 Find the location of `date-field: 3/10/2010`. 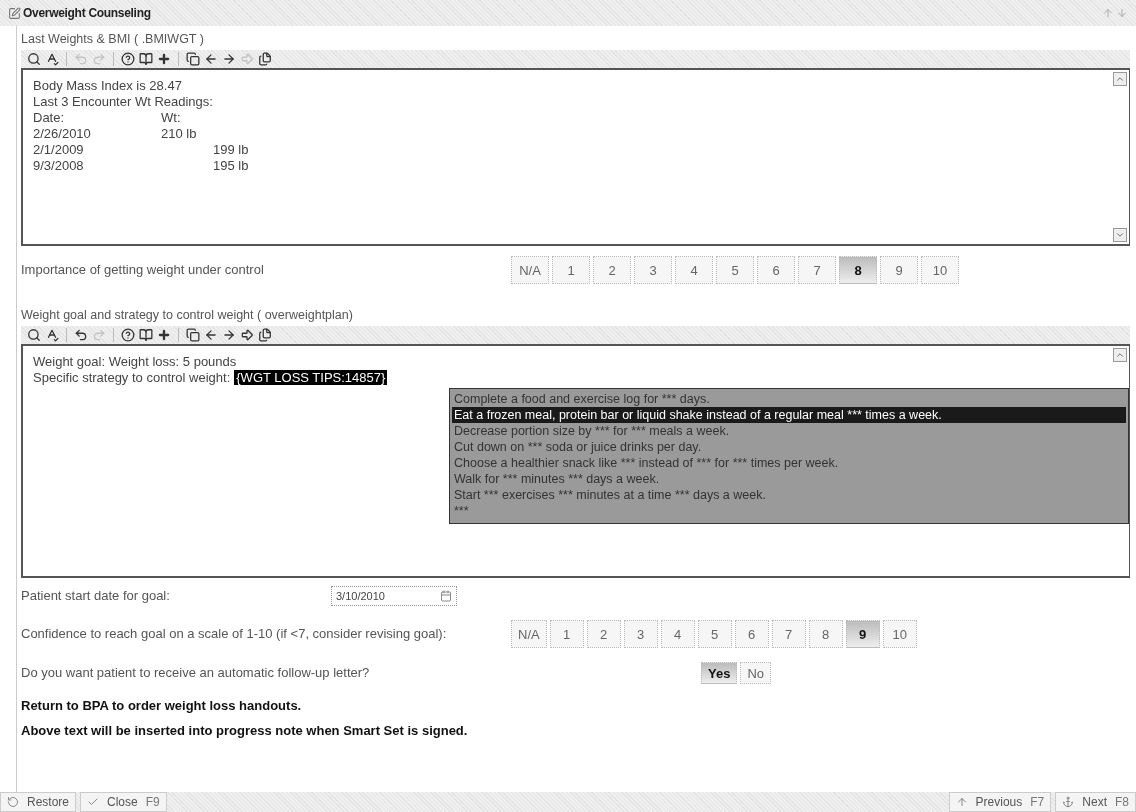

date-field: 3/10/2010 is located at coordinates (394, 596).